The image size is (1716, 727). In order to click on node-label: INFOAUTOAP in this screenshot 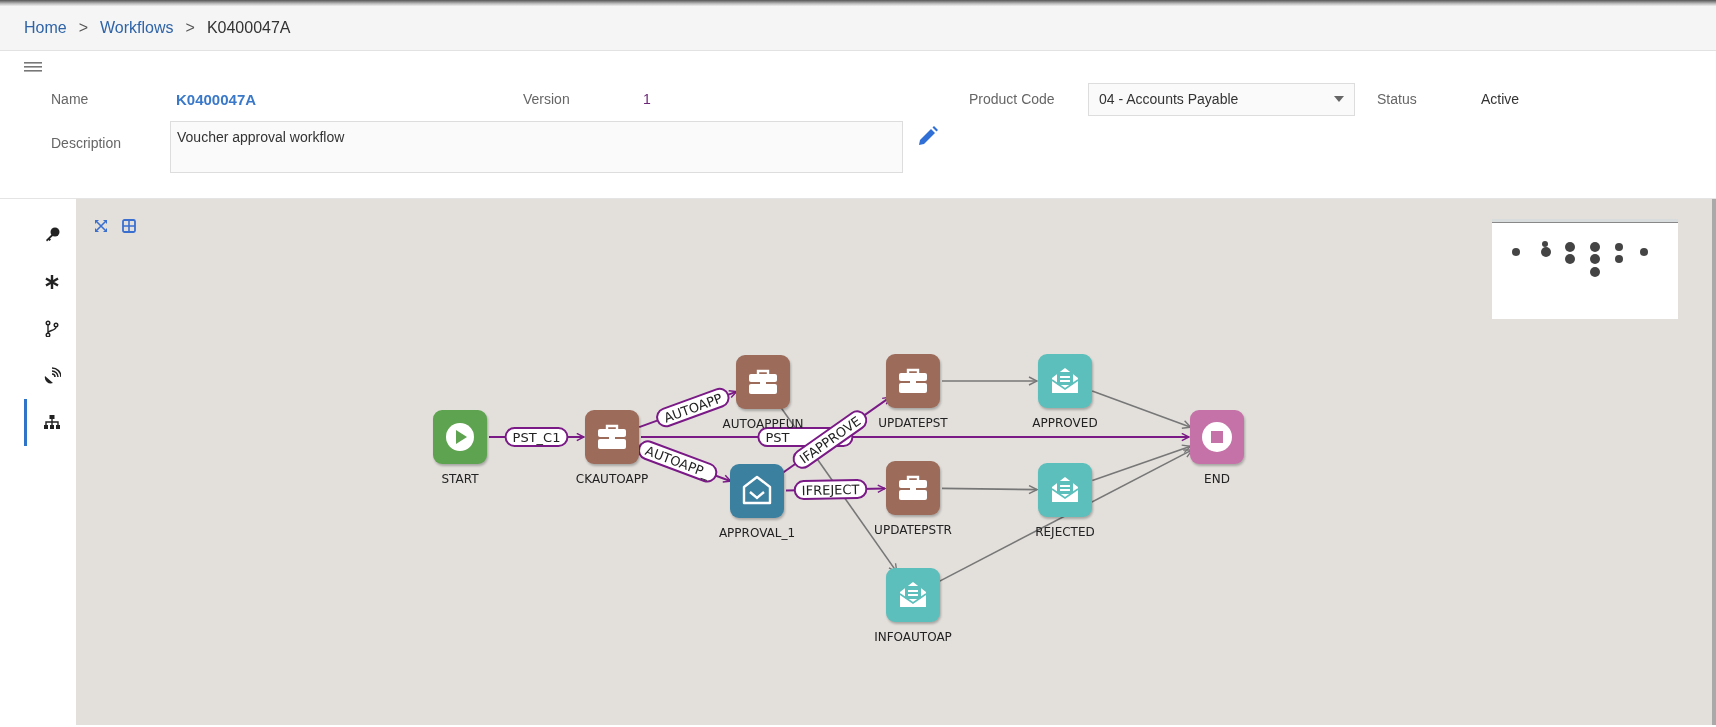, I will do `click(913, 637)`.